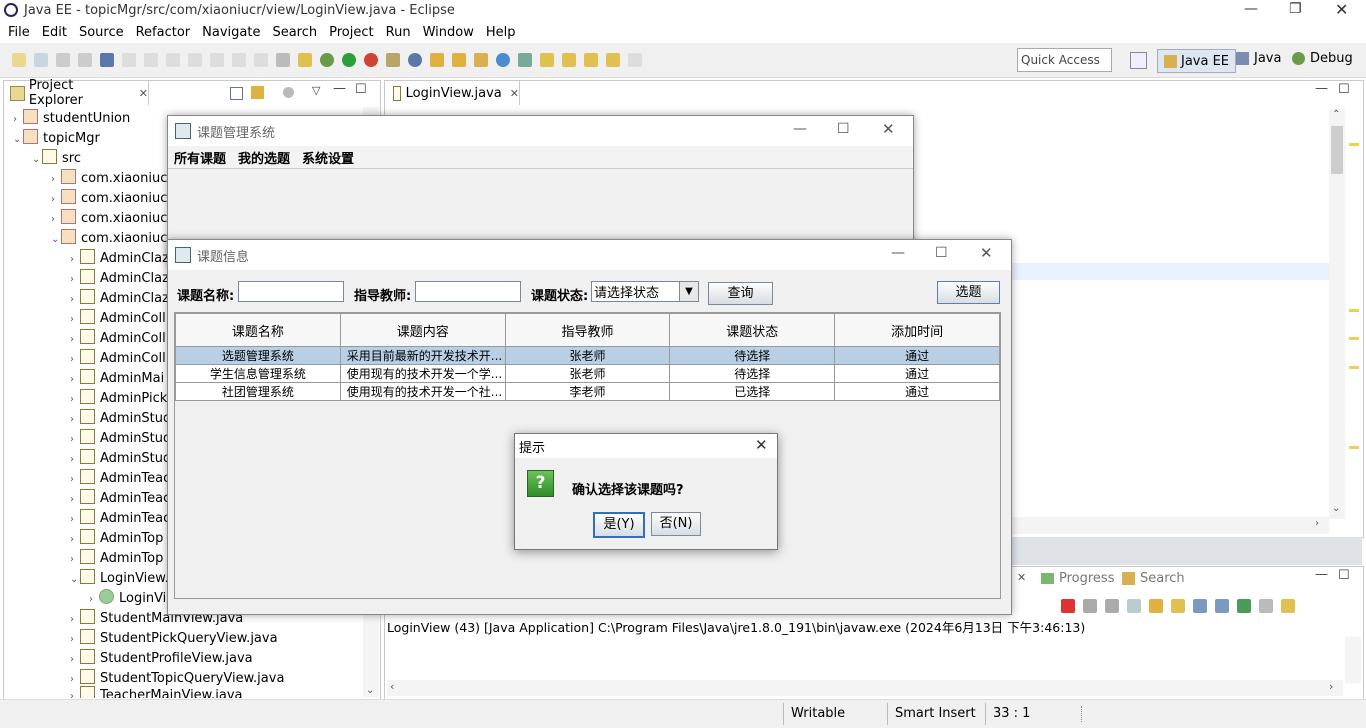  What do you see at coordinates (173, 60) in the screenshot?
I see `suspend-icon` at bounding box center [173, 60].